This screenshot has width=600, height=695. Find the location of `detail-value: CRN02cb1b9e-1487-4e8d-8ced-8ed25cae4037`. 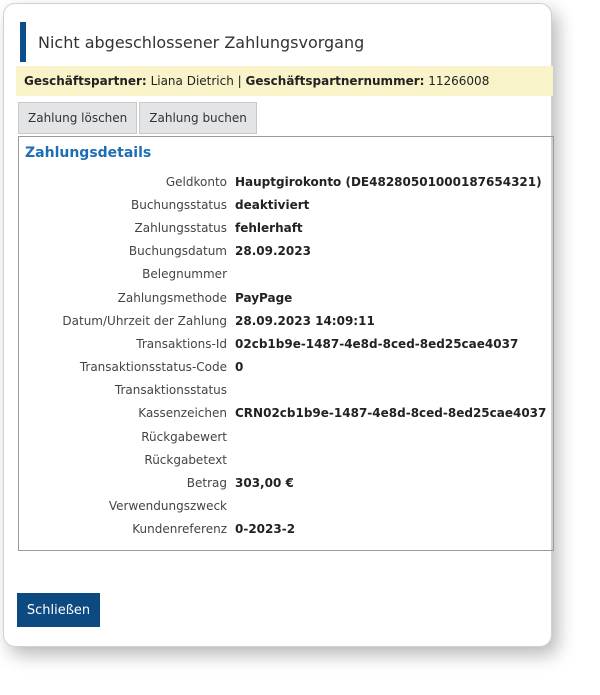

detail-value: CRN02cb1b9e-1487-4e8d-8ced-8ed25cae4037 is located at coordinates (391, 413).